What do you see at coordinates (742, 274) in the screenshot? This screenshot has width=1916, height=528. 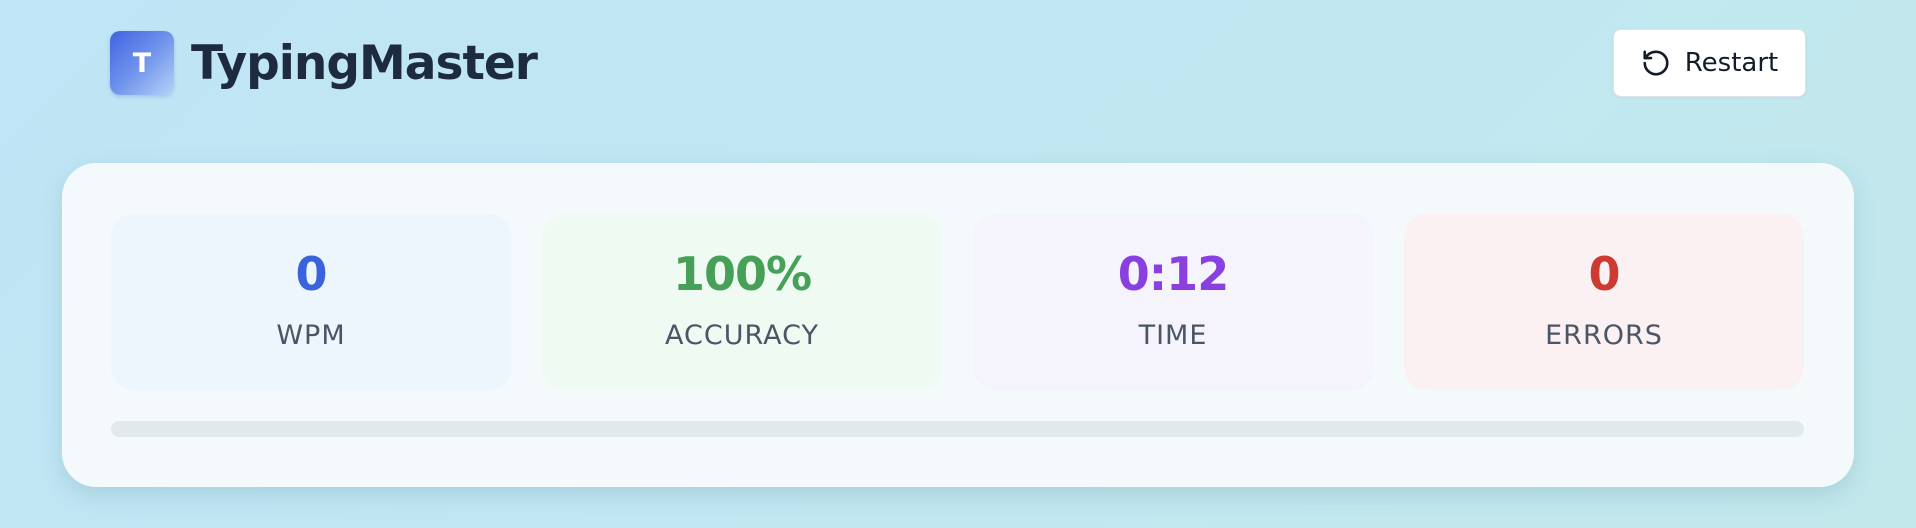 I see `accuracy-value: 100%` at bounding box center [742, 274].